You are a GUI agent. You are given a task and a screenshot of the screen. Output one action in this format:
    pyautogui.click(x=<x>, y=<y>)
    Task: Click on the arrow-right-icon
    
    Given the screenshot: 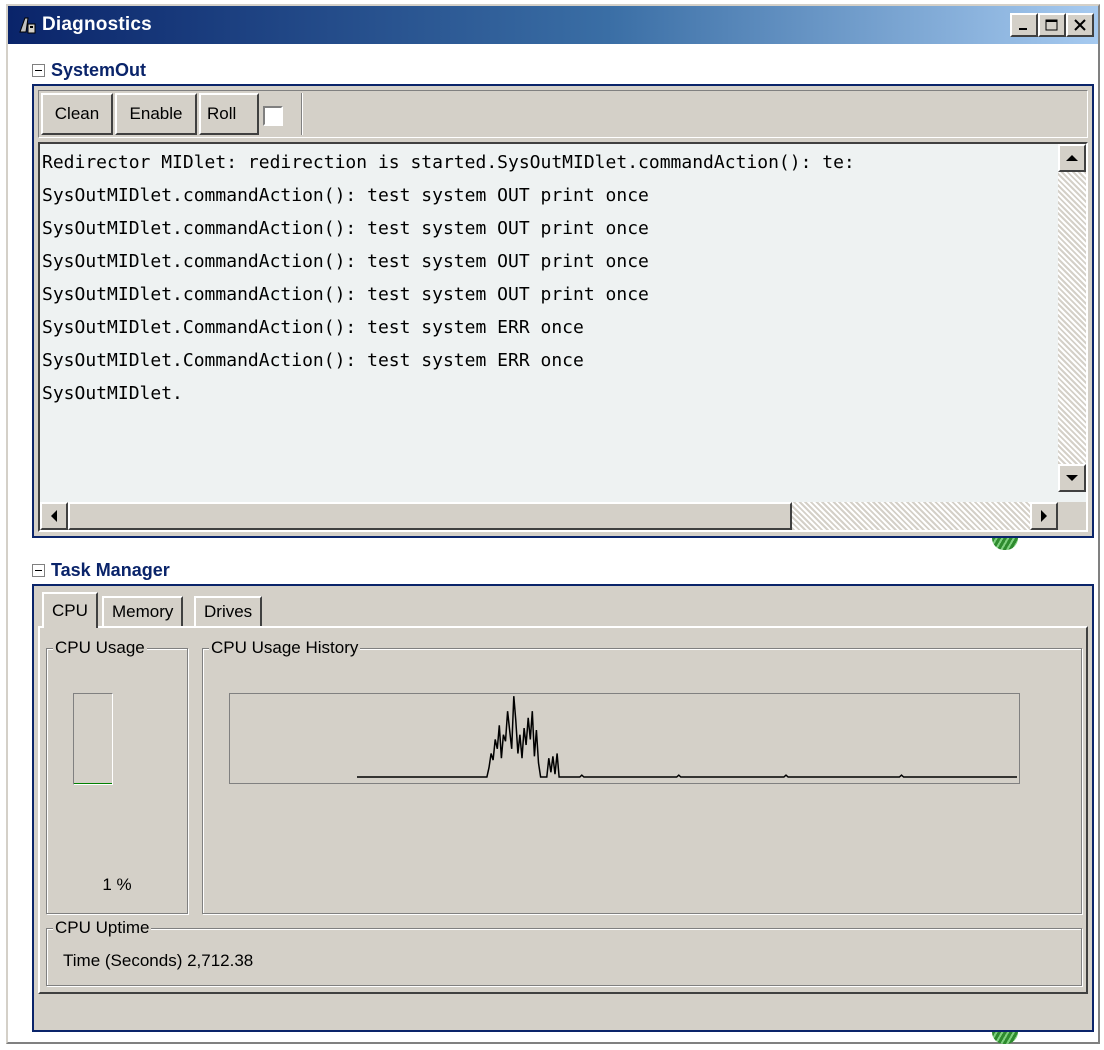 What is the action you would take?
    pyautogui.click(x=1044, y=516)
    